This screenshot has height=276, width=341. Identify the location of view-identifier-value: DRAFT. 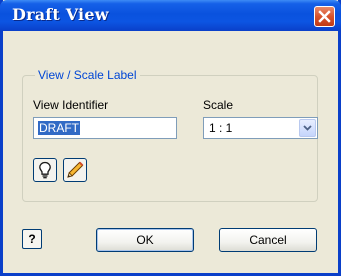
(59, 128).